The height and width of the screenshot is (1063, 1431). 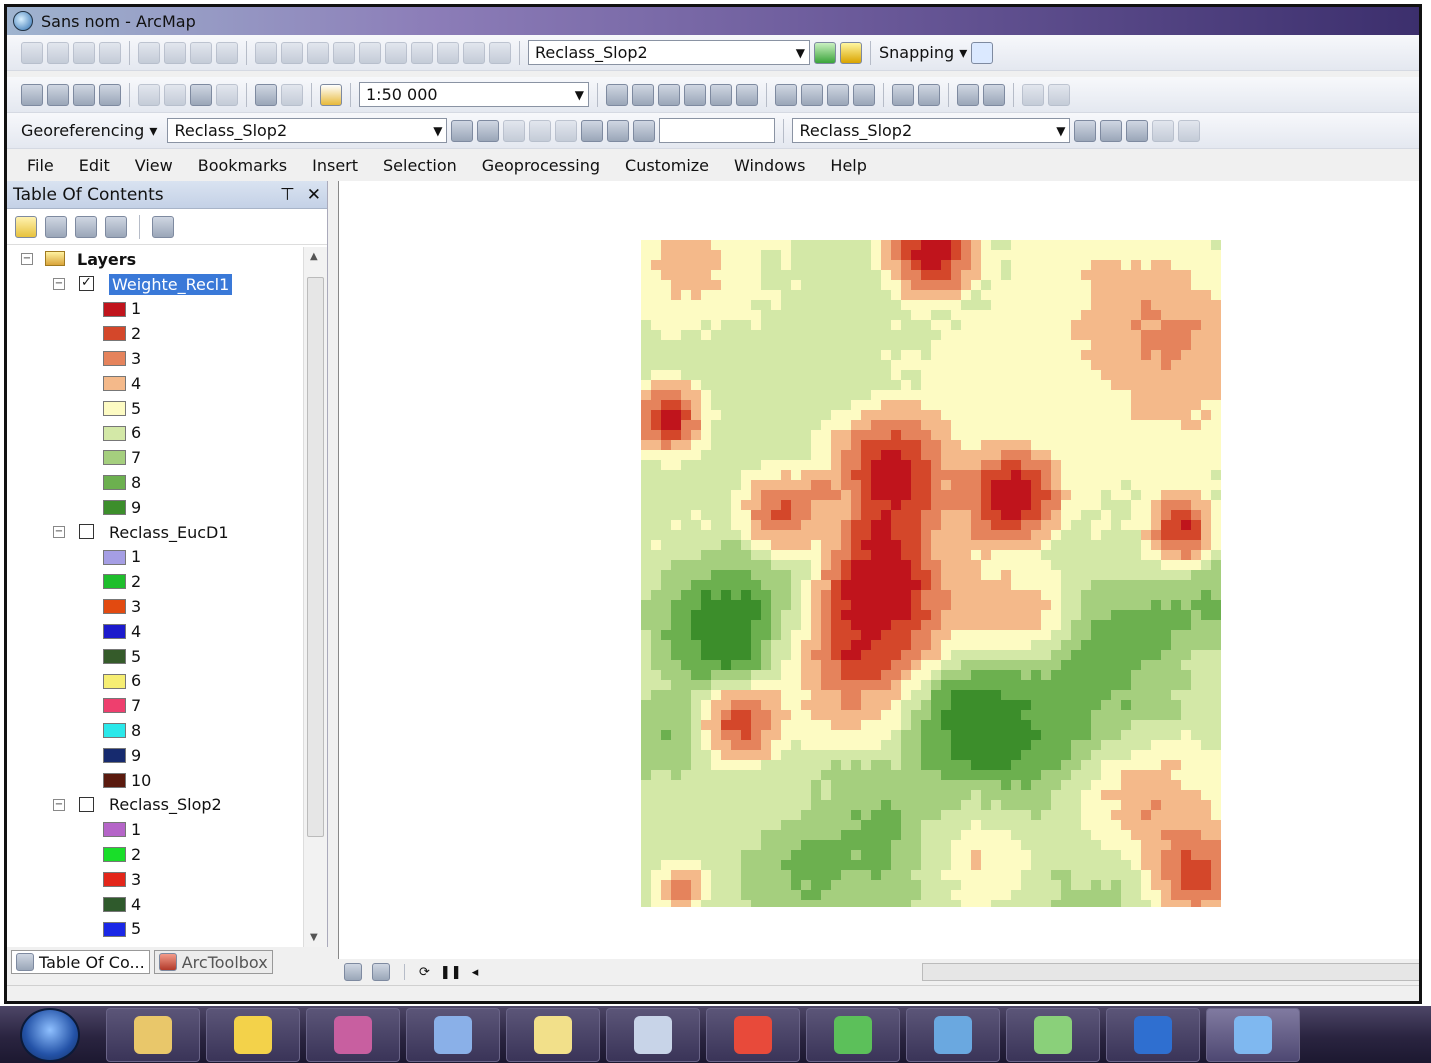 What do you see at coordinates (488, 130) in the screenshot?
I see `auto-registration-icon` at bounding box center [488, 130].